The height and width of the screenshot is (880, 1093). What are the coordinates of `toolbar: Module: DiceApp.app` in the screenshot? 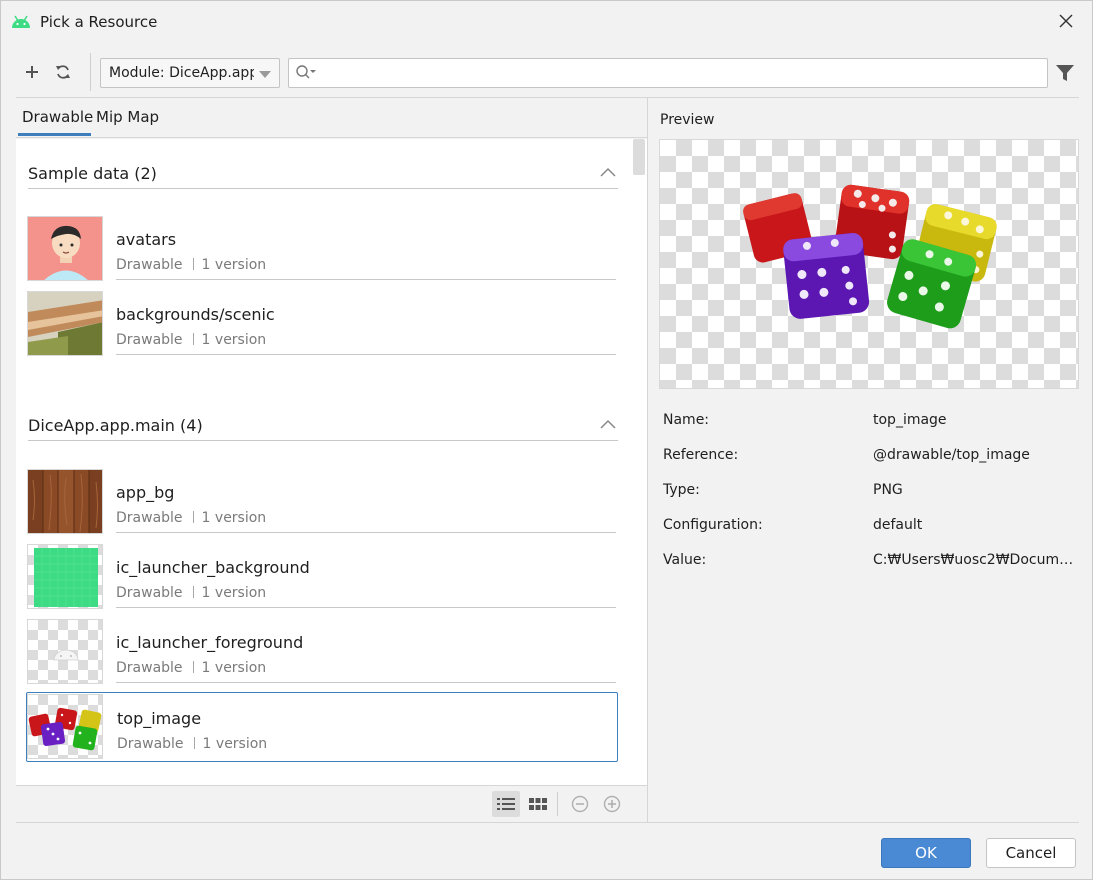 It's located at (546, 72).